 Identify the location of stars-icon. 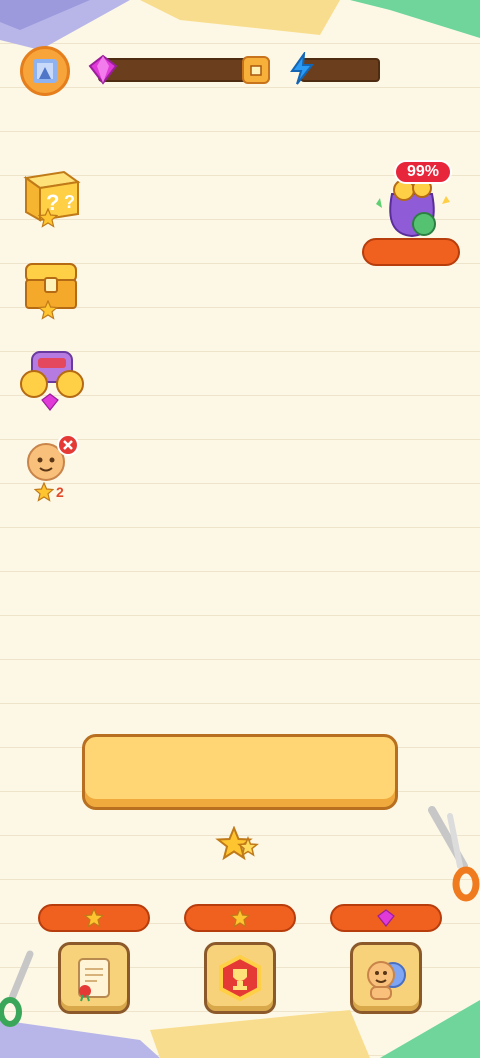
(237, 843).